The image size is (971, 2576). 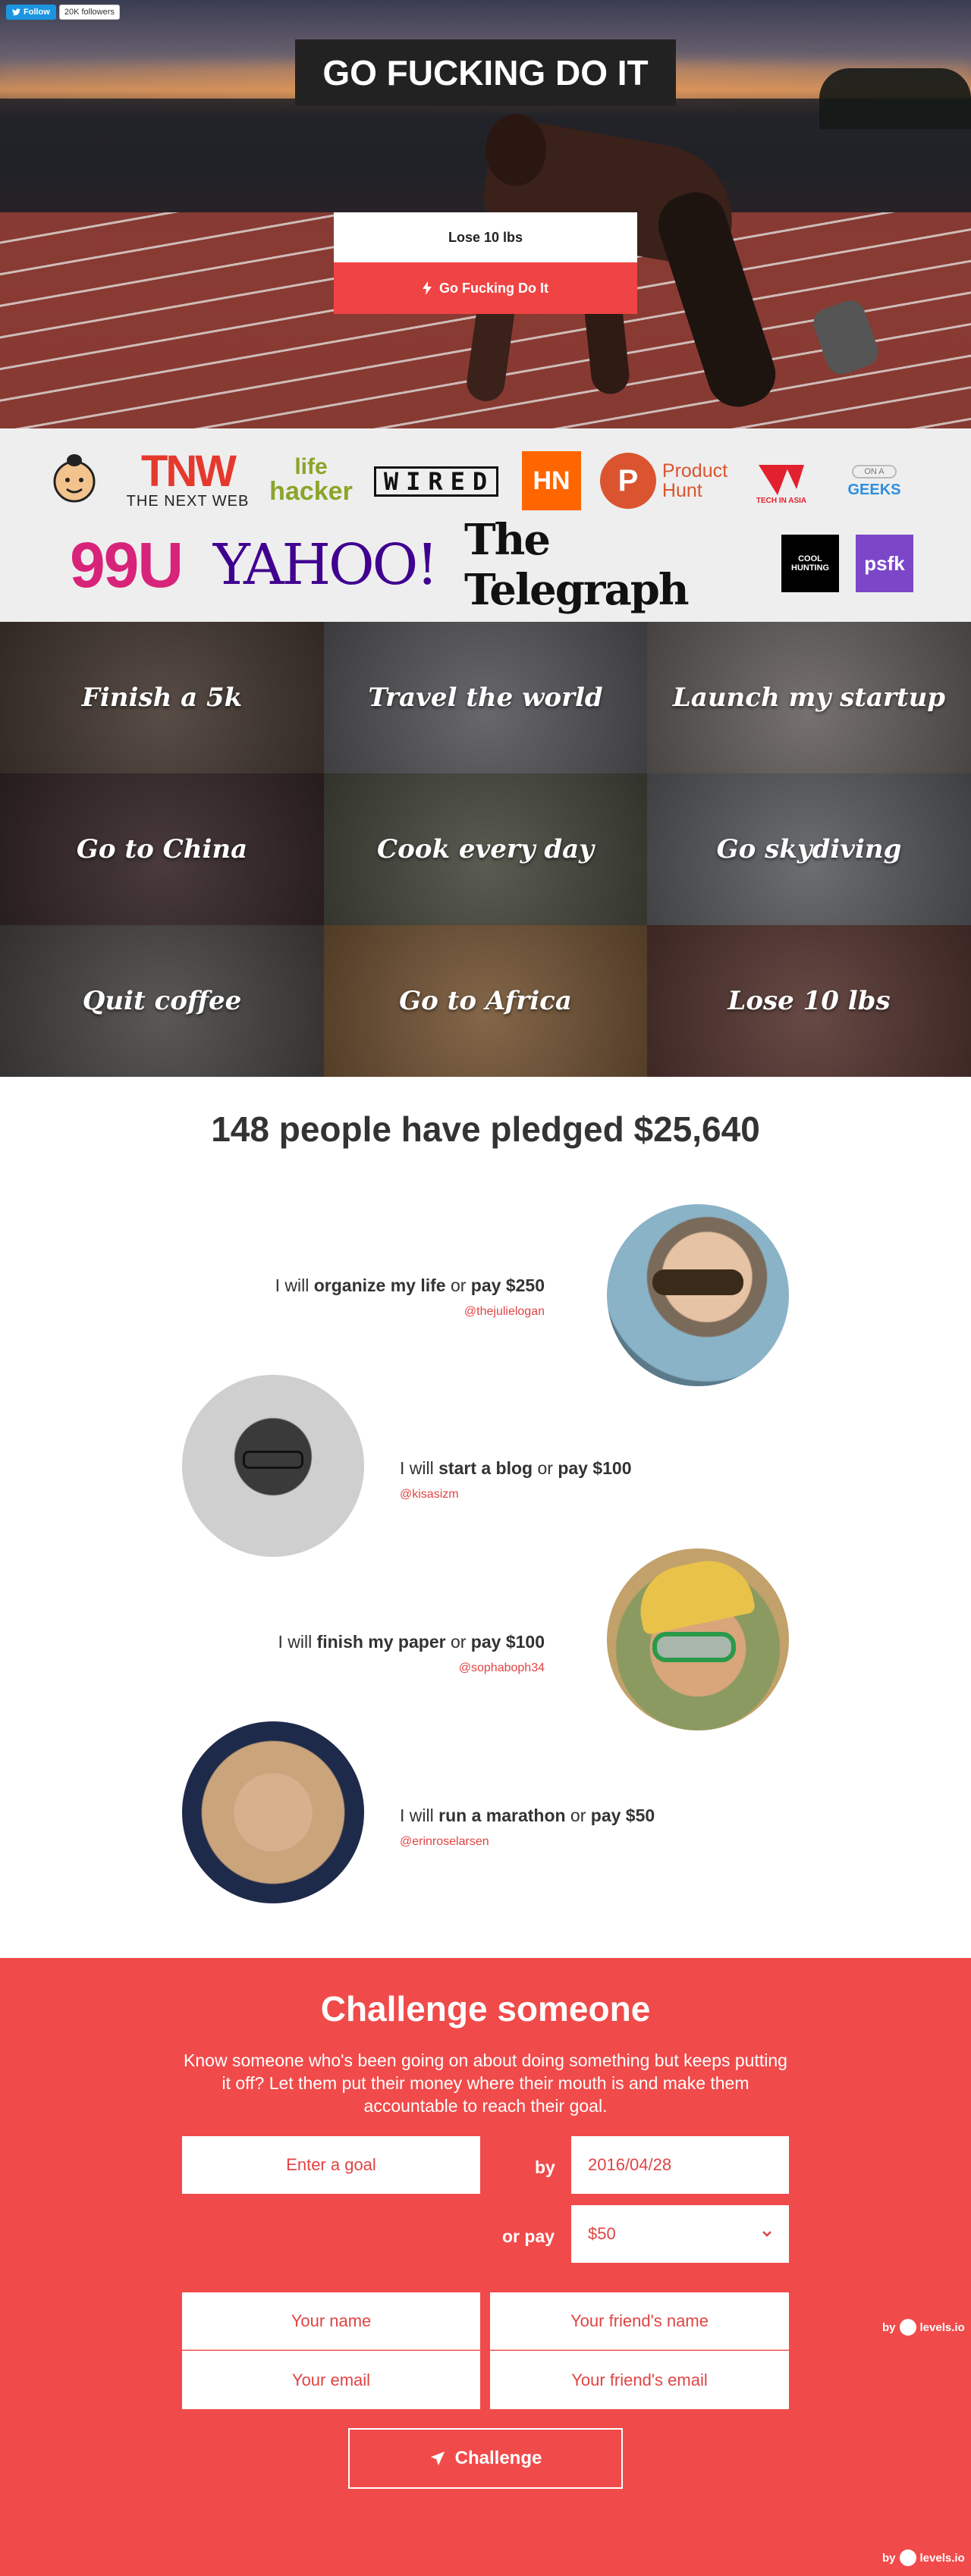 What do you see at coordinates (545, 2167) in the screenshot?
I see `by-label: by` at bounding box center [545, 2167].